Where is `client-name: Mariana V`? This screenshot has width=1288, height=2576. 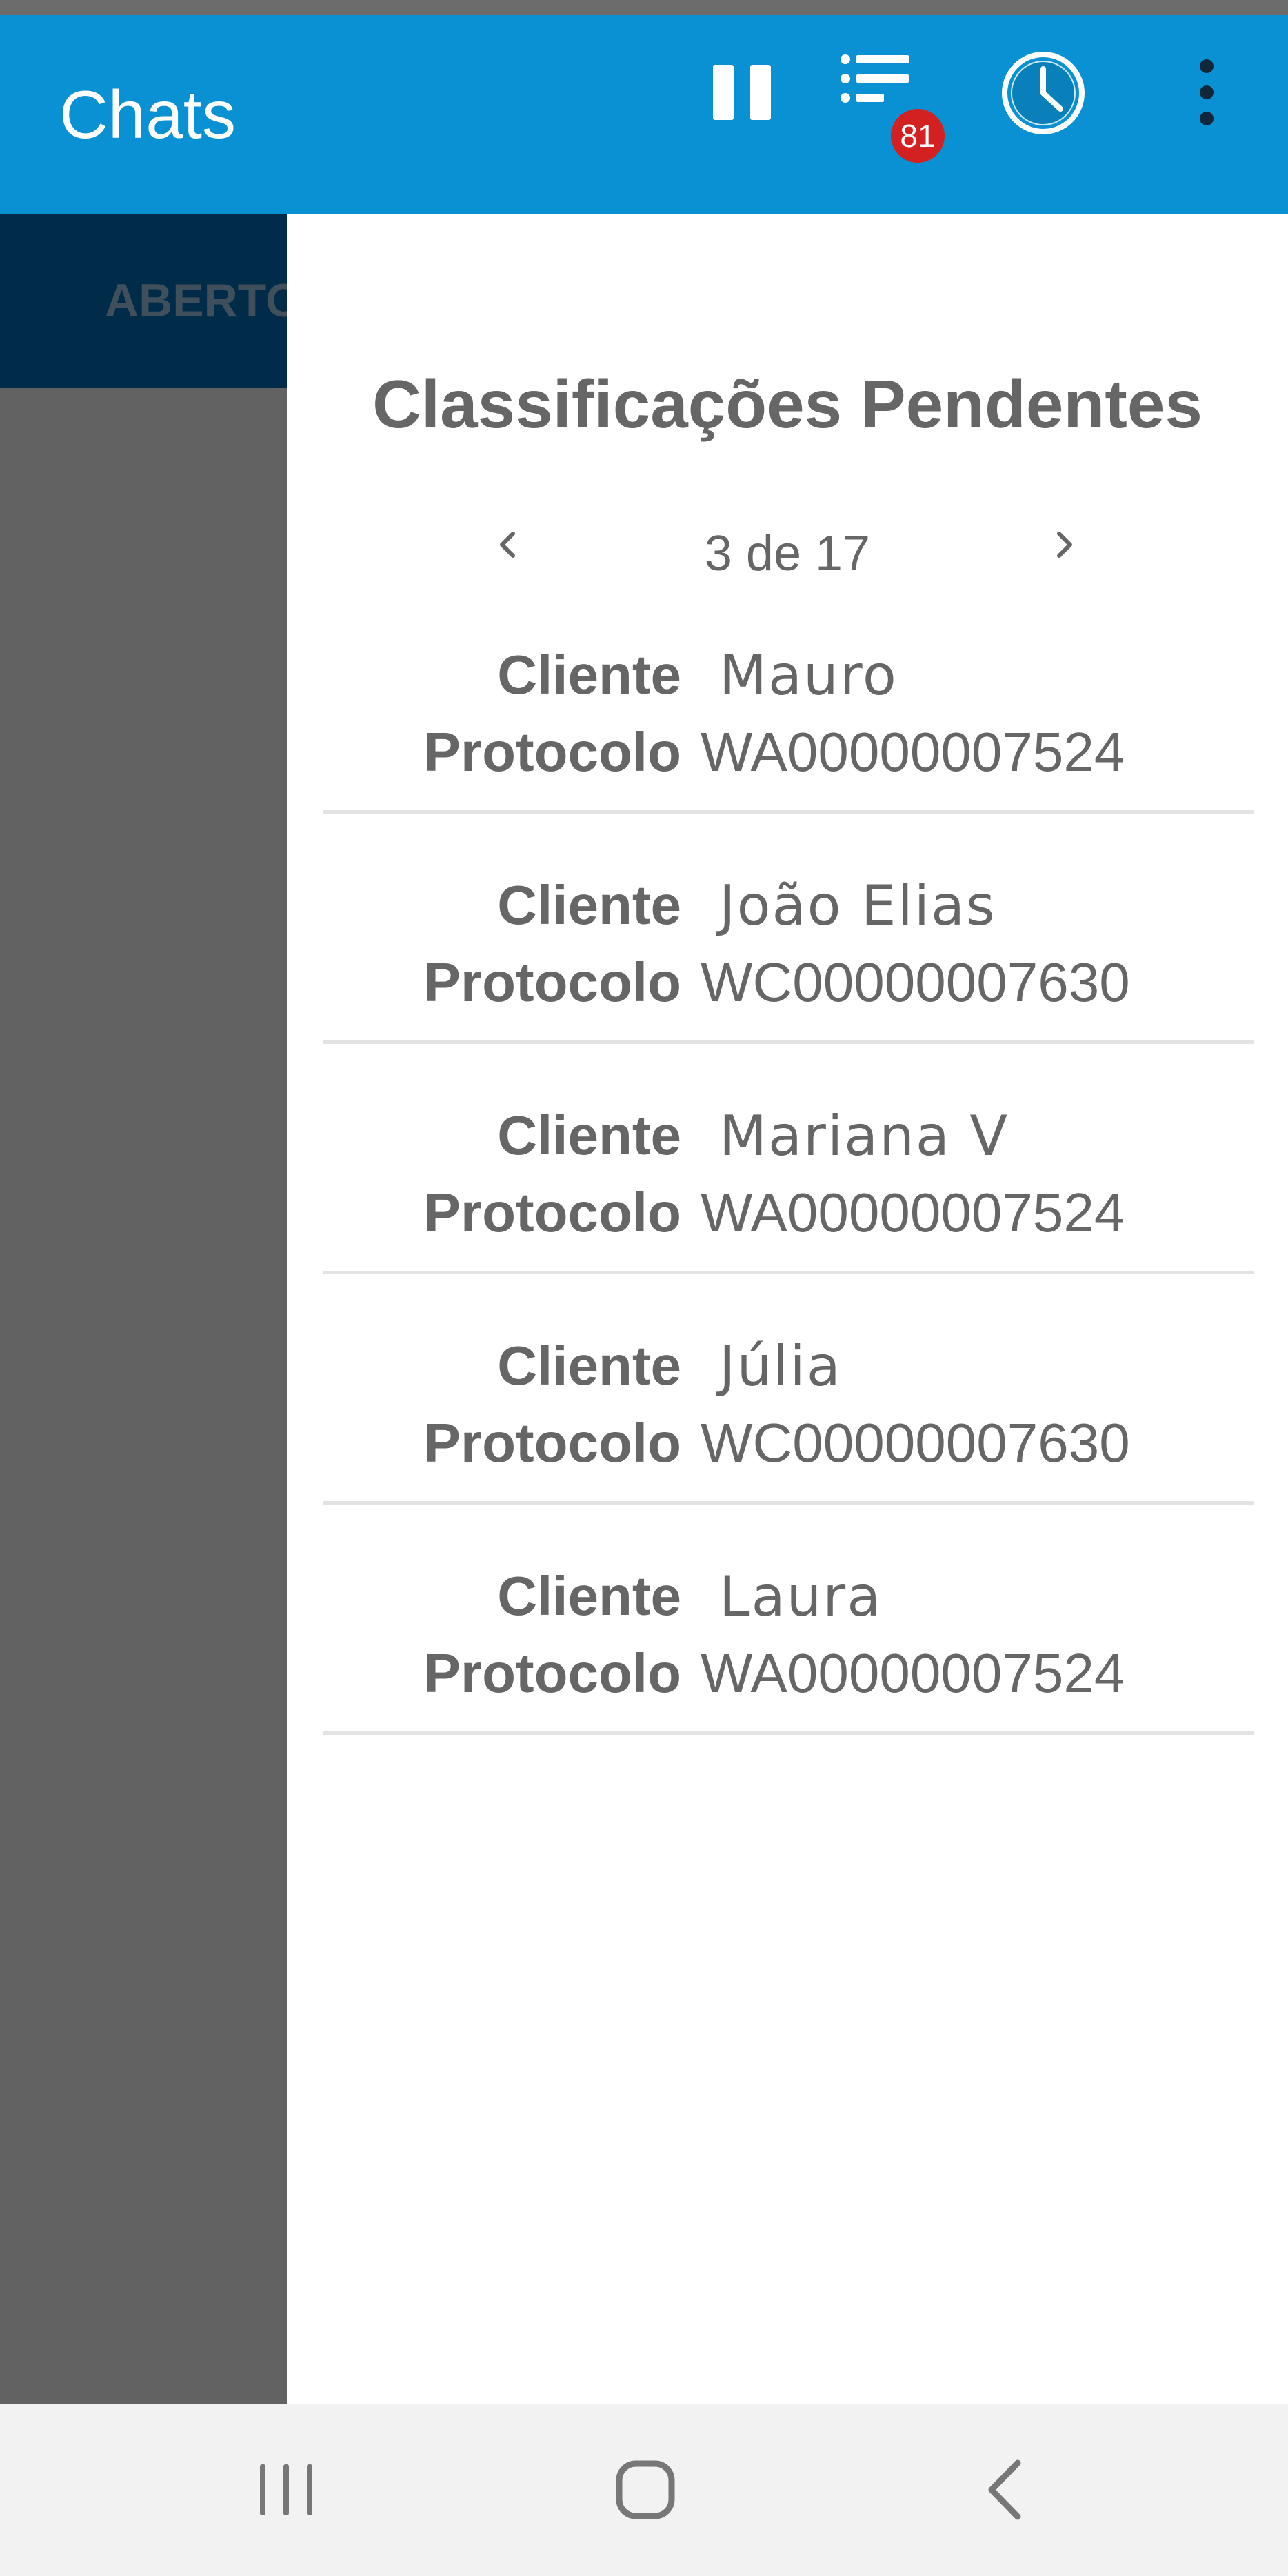 client-name: Mariana V is located at coordinates (864, 1136).